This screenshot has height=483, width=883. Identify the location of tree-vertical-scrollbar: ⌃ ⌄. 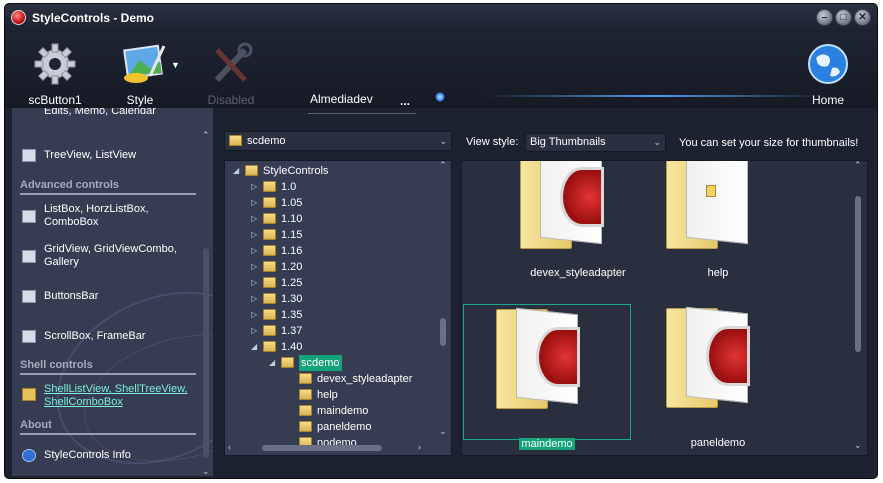
(443, 300).